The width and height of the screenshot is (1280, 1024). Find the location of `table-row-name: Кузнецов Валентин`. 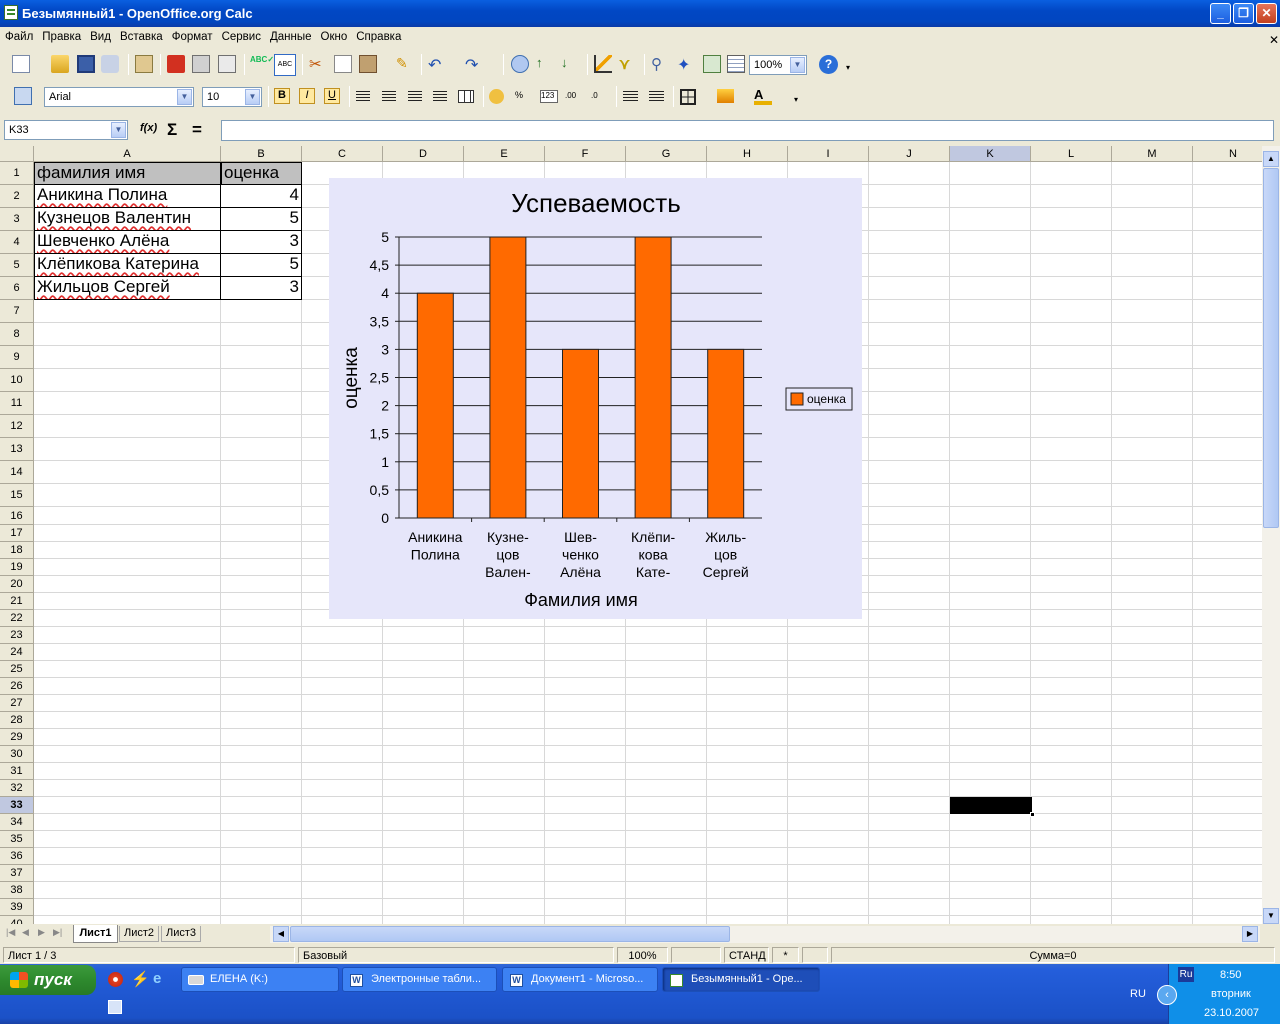

table-row-name: Кузнецов Валентин is located at coordinates (127, 219).